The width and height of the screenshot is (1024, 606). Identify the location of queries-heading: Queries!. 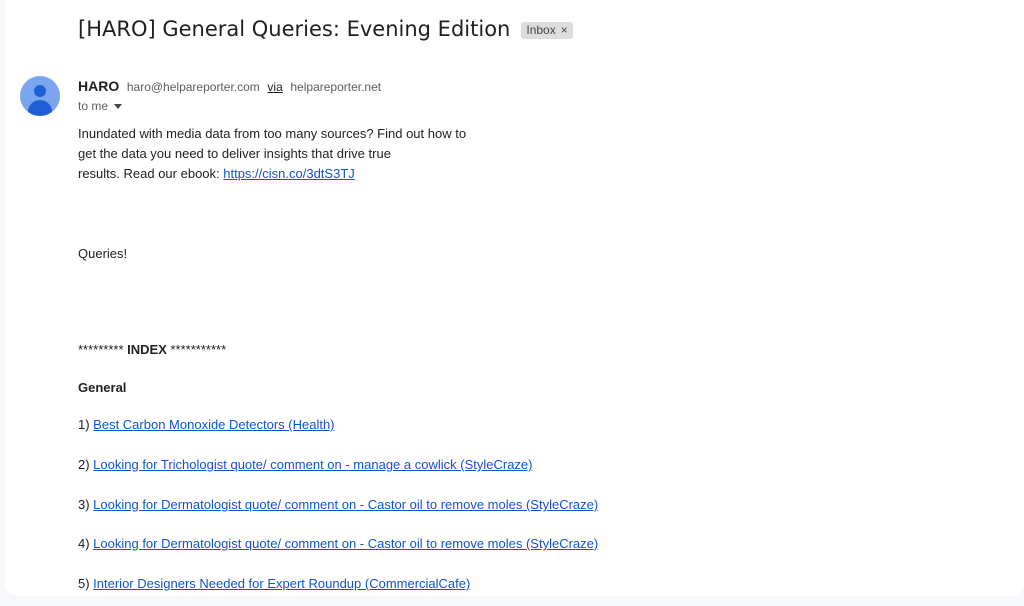
(103, 253).